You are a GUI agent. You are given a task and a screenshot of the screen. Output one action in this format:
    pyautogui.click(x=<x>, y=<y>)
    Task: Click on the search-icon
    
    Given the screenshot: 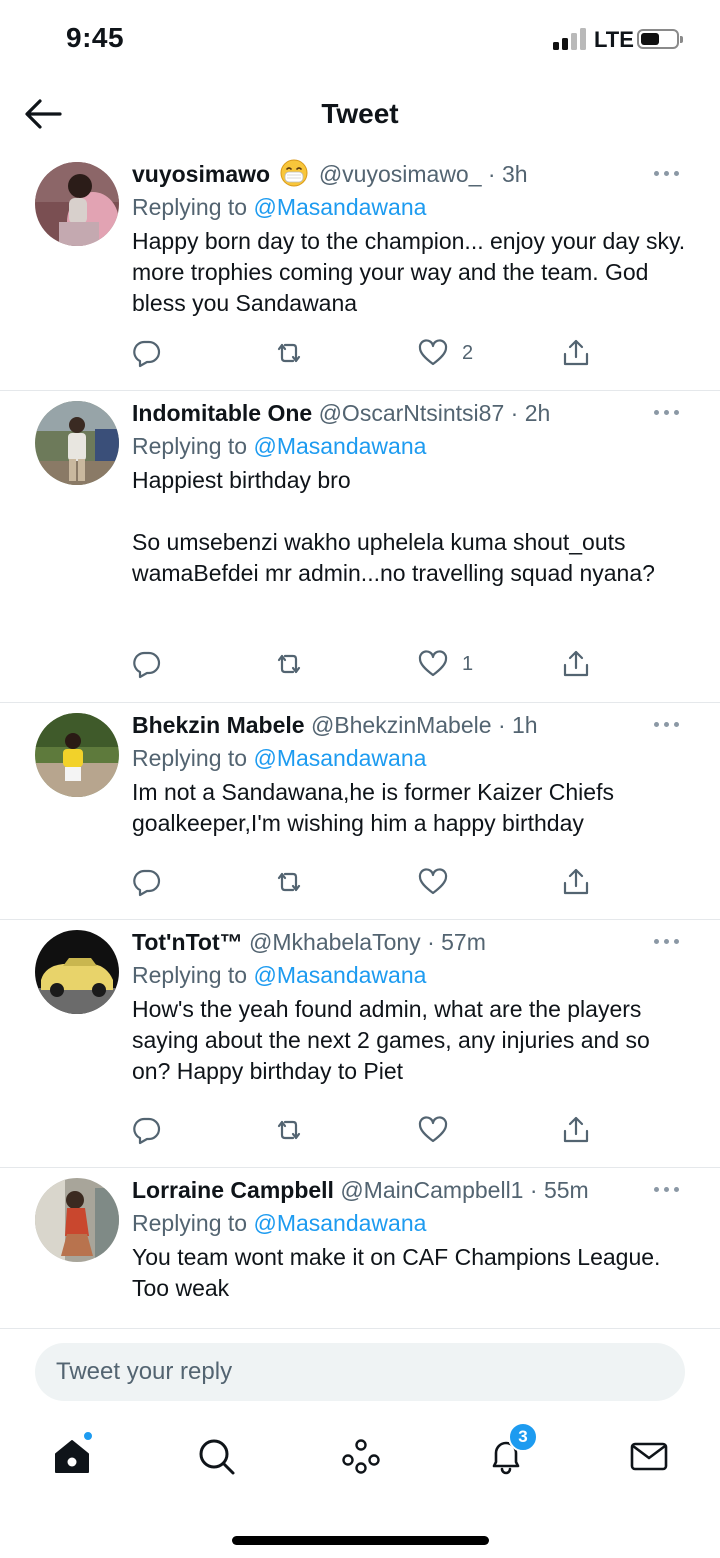 What is the action you would take?
    pyautogui.click(x=217, y=1457)
    